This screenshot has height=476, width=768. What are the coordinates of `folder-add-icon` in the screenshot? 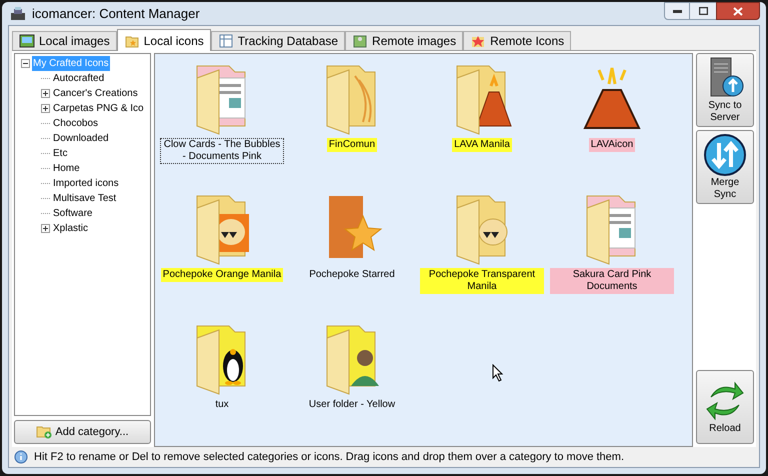 It's located at (44, 432).